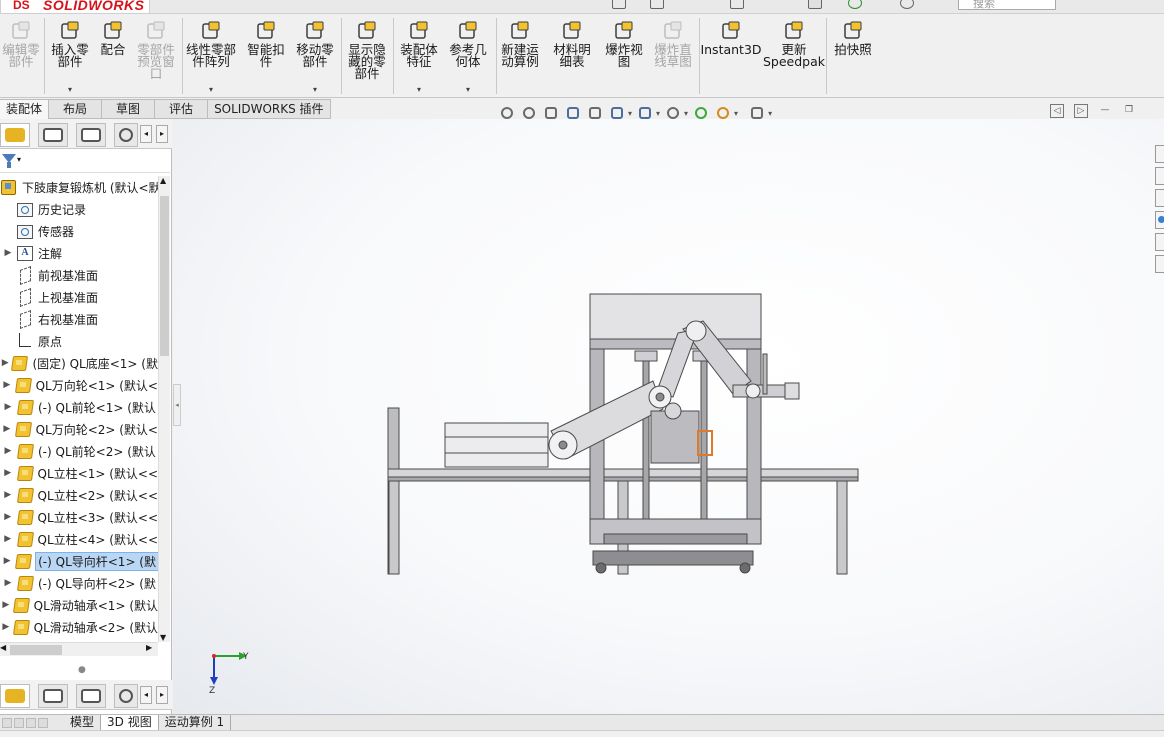  What do you see at coordinates (163, 637) in the screenshot?
I see `scroll-down-icon: ▼` at bounding box center [163, 637].